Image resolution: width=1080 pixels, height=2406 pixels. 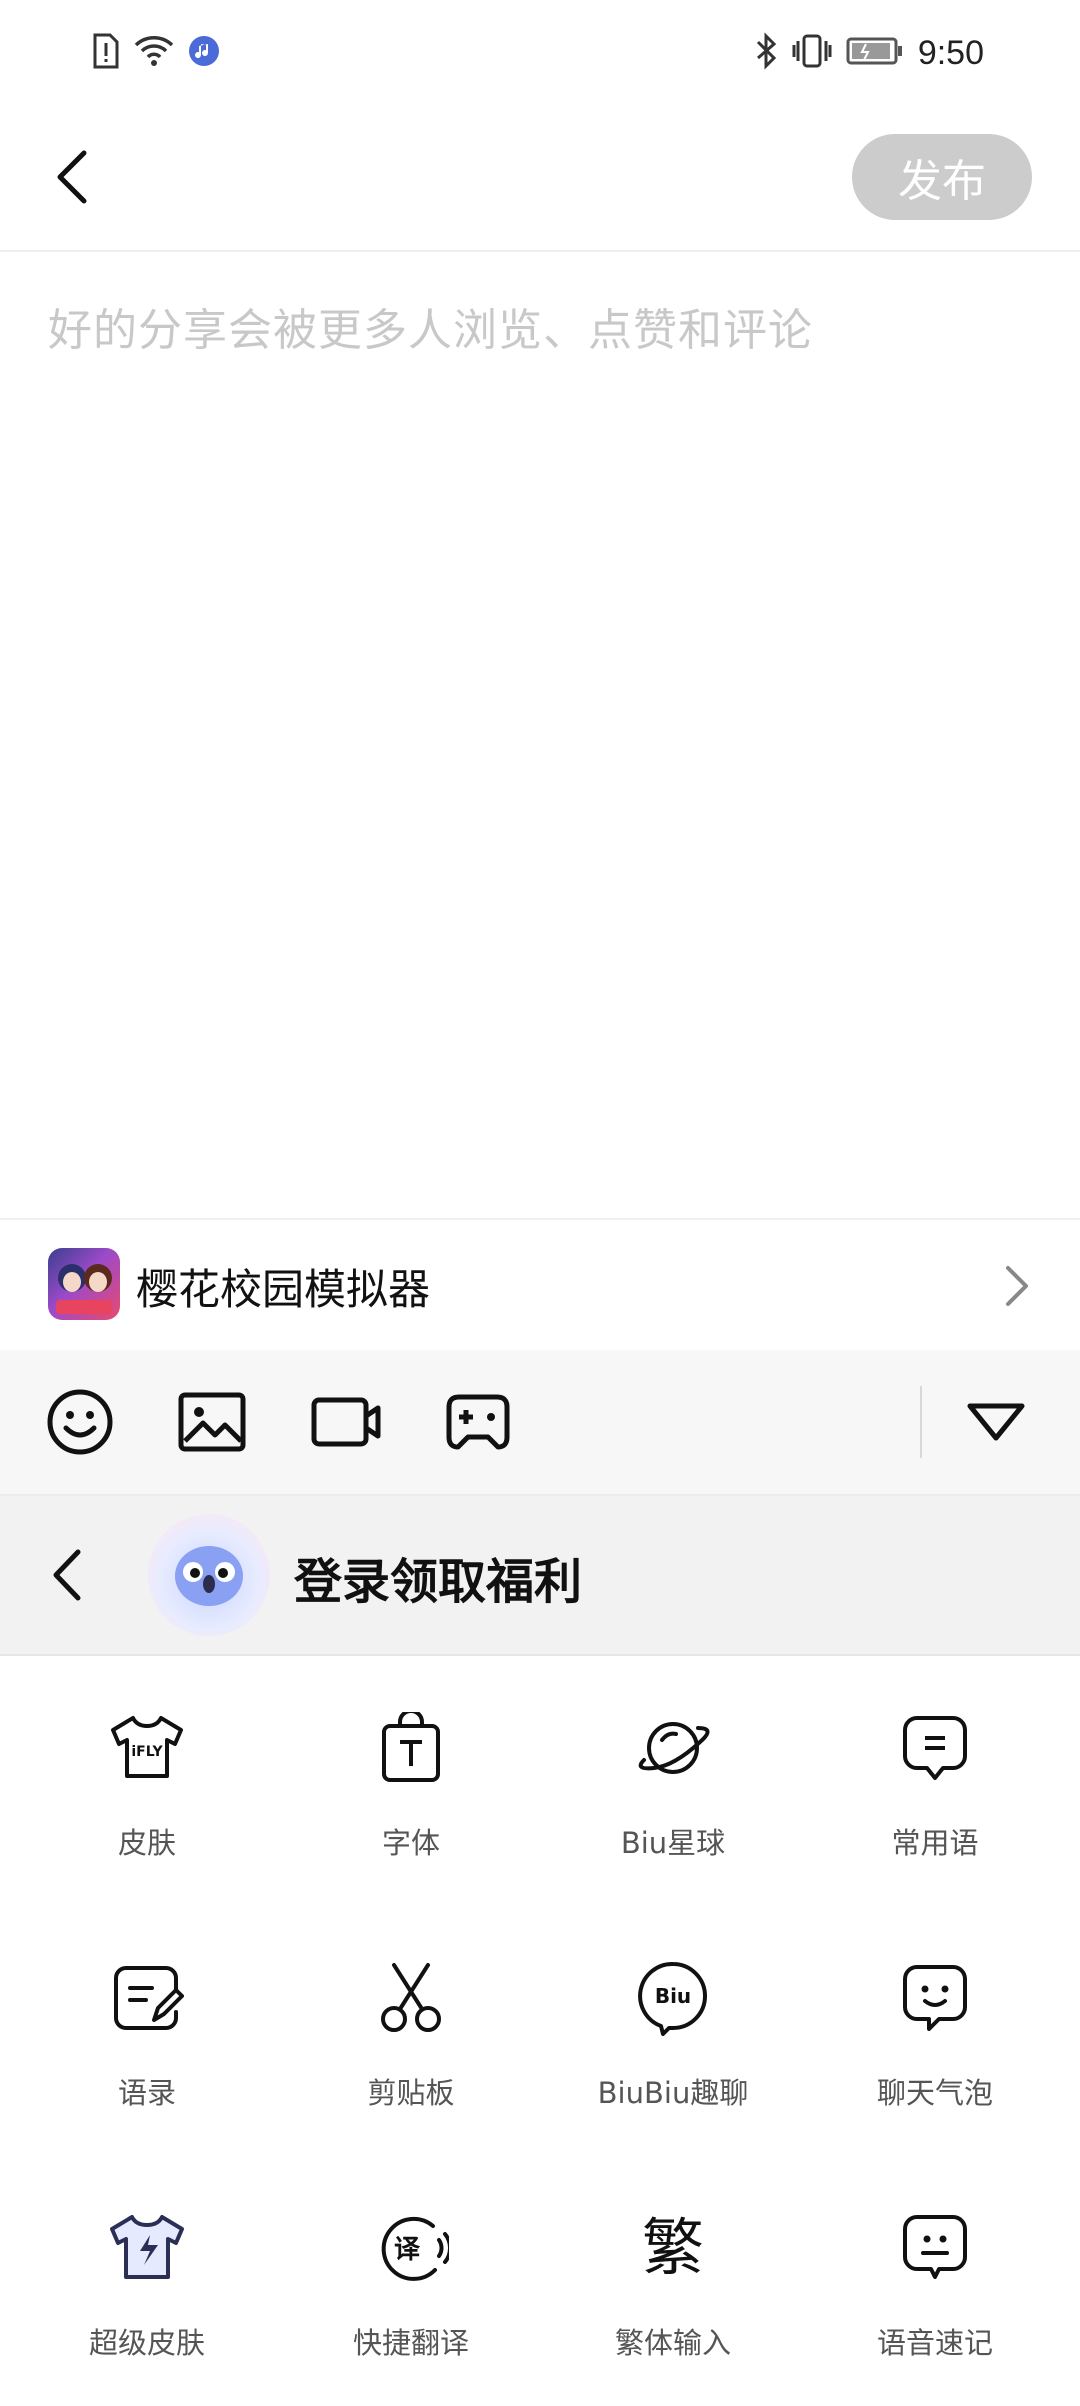 What do you see at coordinates (146, 2343) in the screenshot?
I see `grid-item-label: 超级皮肤` at bounding box center [146, 2343].